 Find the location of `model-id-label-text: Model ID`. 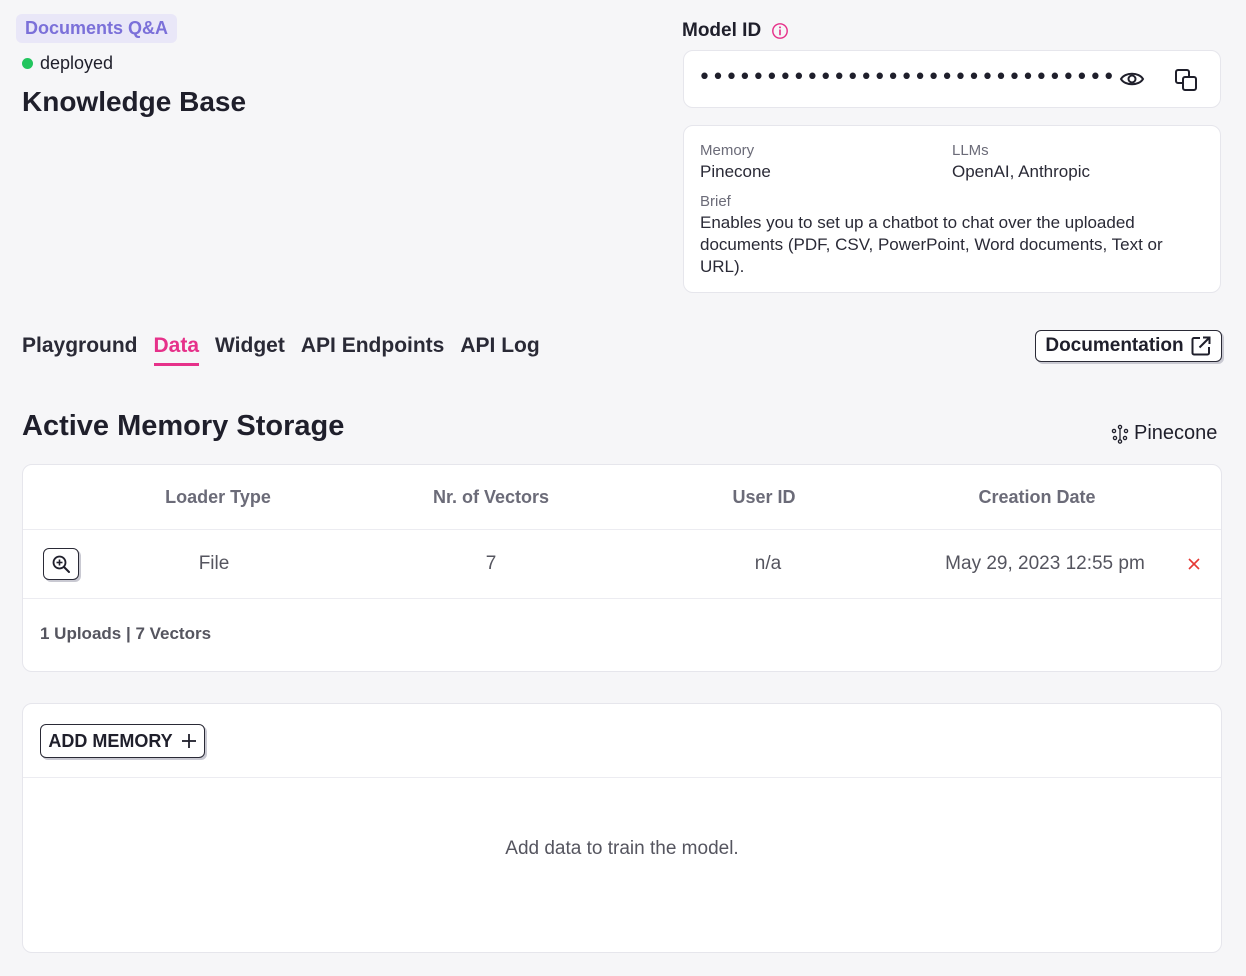

model-id-label-text: Model ID is located at coordinates (722, 30).